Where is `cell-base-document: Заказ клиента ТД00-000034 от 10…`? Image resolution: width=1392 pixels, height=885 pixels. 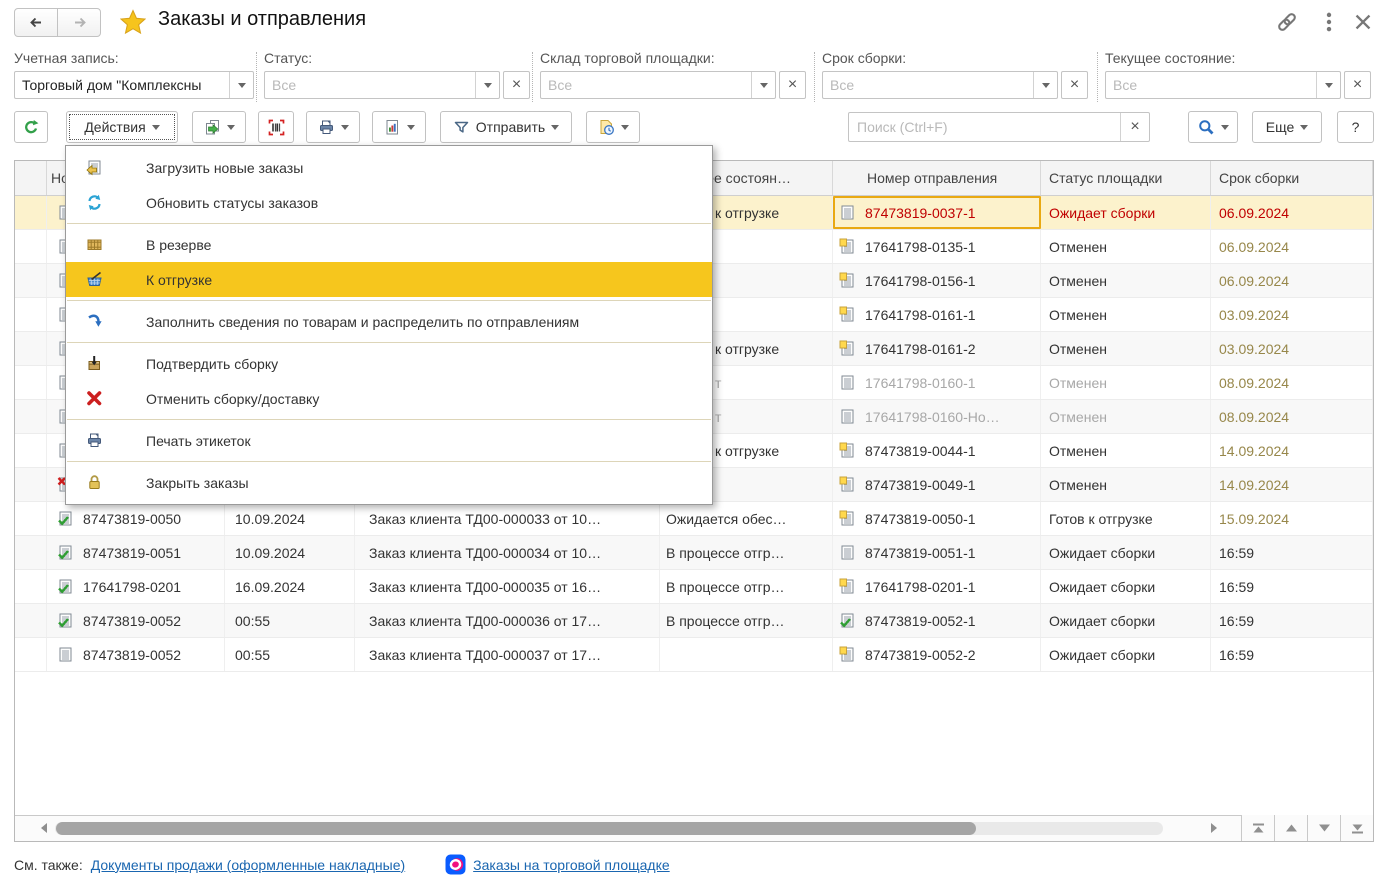 cell-base-document: Заказ клиента ТД00-000034 от 10… is located at coordinates (507, 552).